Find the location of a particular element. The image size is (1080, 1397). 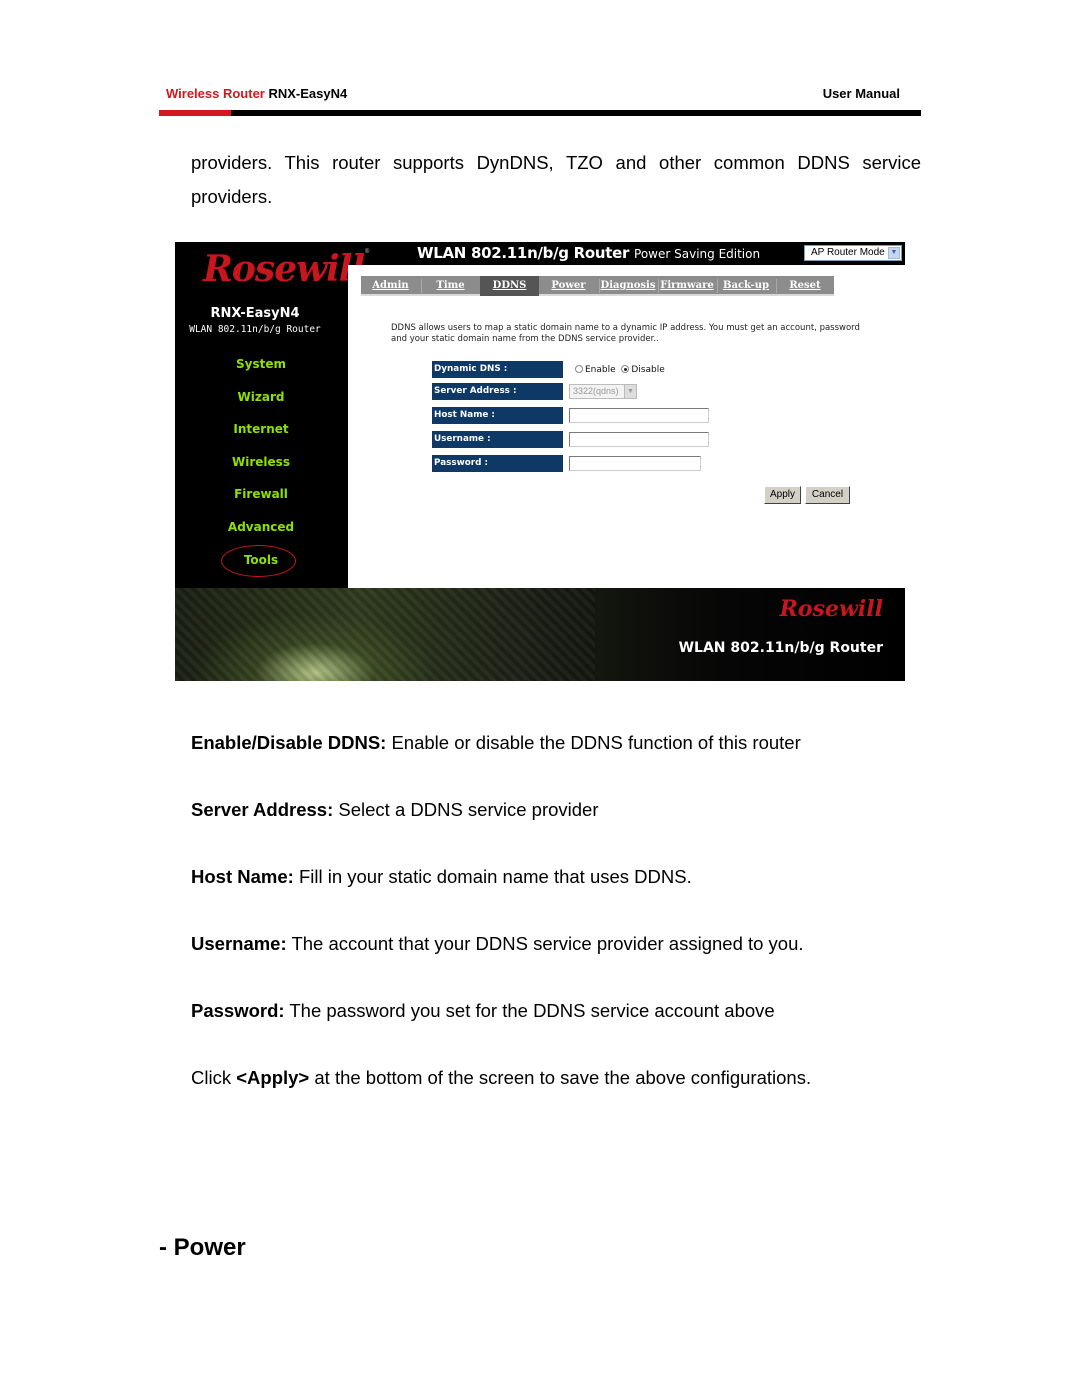

header-manual-label: User Manual is located at coordinates (861, 93).